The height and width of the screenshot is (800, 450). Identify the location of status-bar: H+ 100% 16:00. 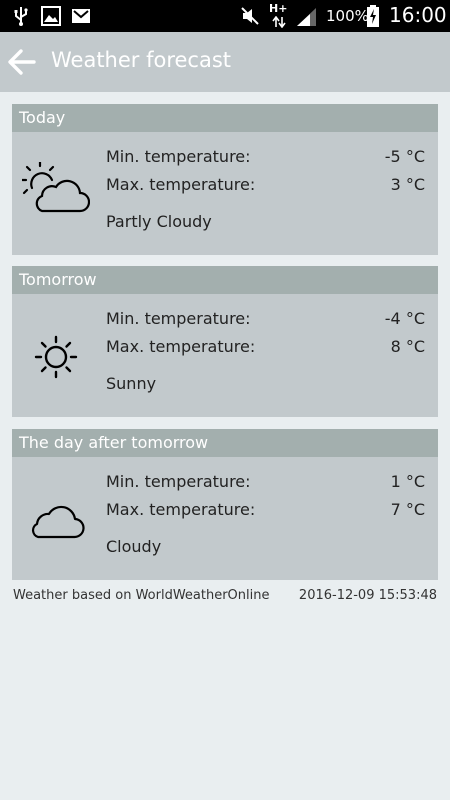
(225, 16).